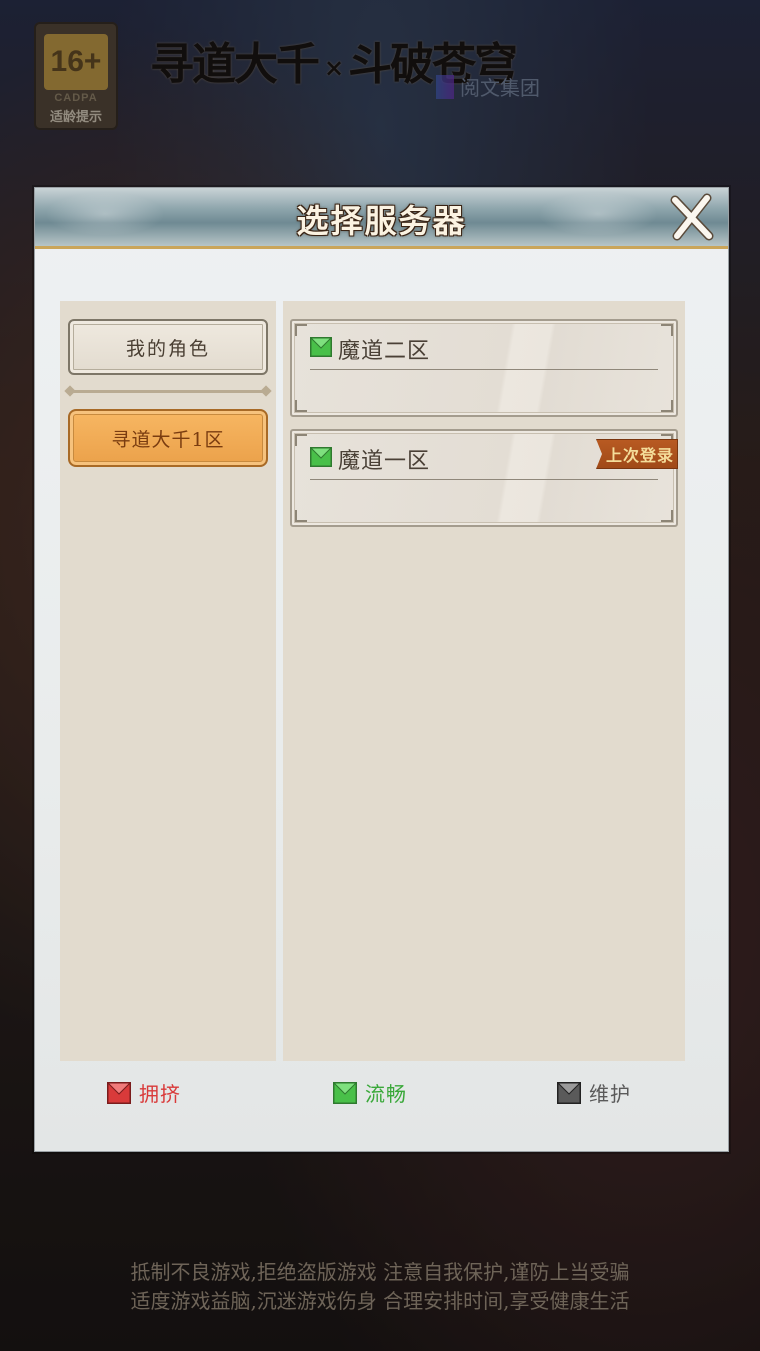 This screenshot has height=1351, width=760. What do you see at coordinates (119, 1092) in the screenshot?
I see `status-crowded-icon` at bounding box center [119, 1092].